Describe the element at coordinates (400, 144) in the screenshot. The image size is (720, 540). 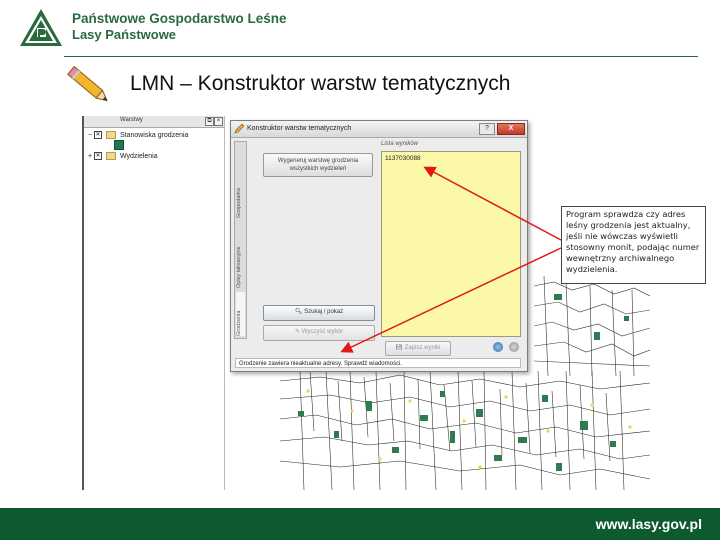
I see `results-list-label: Lista wyników` at that location.